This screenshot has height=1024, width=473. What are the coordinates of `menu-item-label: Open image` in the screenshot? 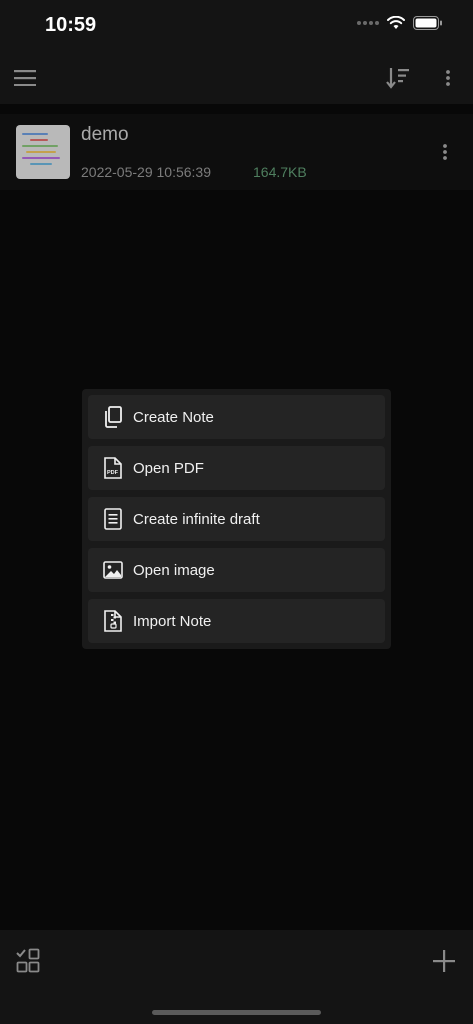 It's located at (174, 570).